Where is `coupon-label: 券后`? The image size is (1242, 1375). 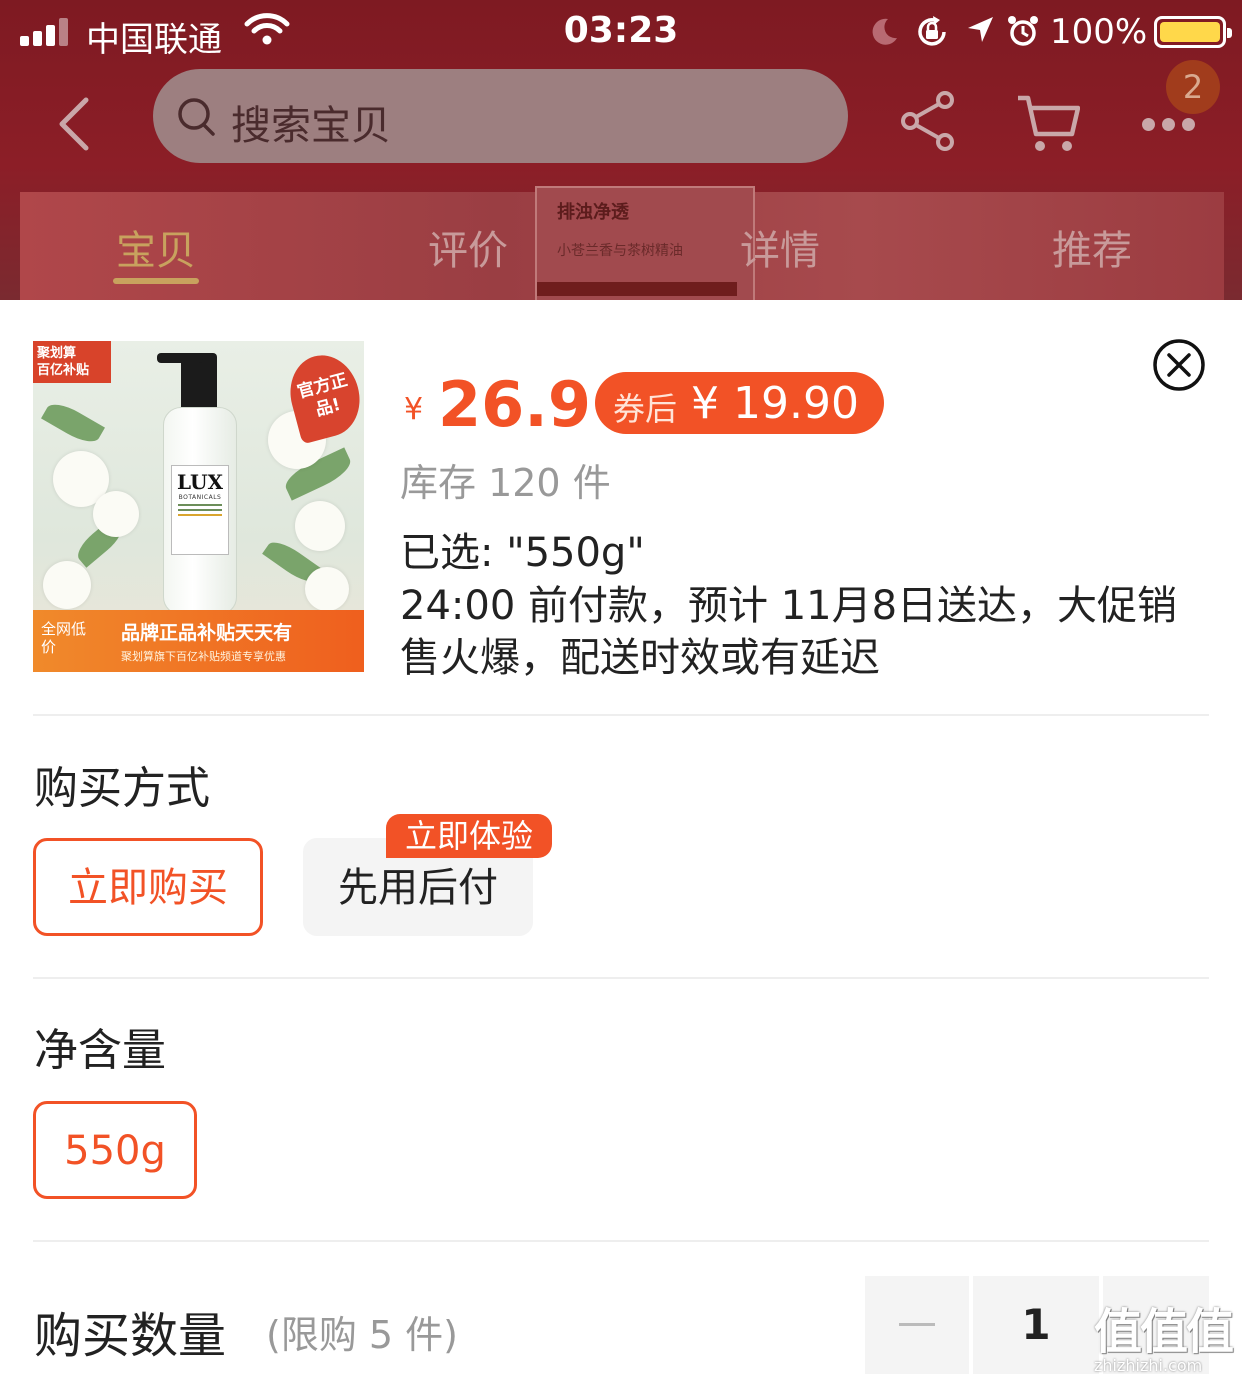 coupon-label: 券后 is located at coordinates (645, 409).